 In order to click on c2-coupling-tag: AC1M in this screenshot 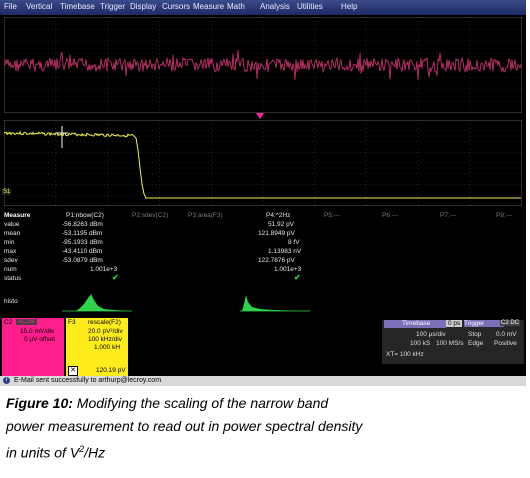, I will do `click(26, 322)`.